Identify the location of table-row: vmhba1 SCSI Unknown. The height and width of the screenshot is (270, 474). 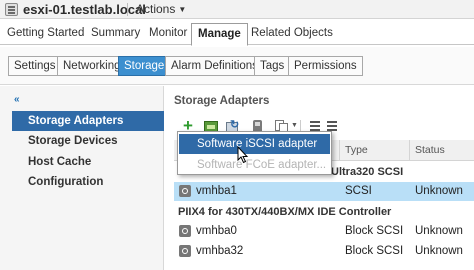
(324, 191).